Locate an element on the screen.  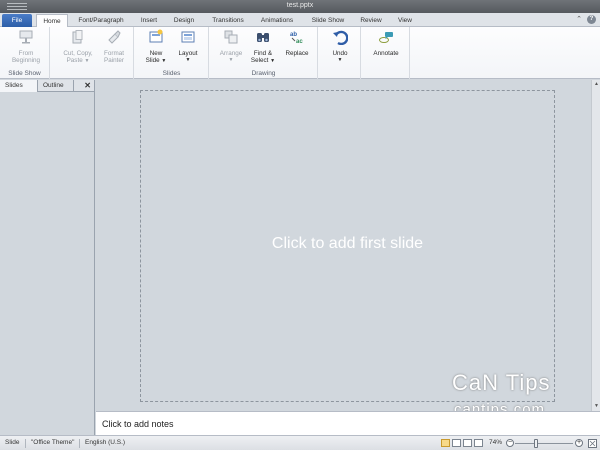
binoculars-icon is located at coordinates (263, 37).